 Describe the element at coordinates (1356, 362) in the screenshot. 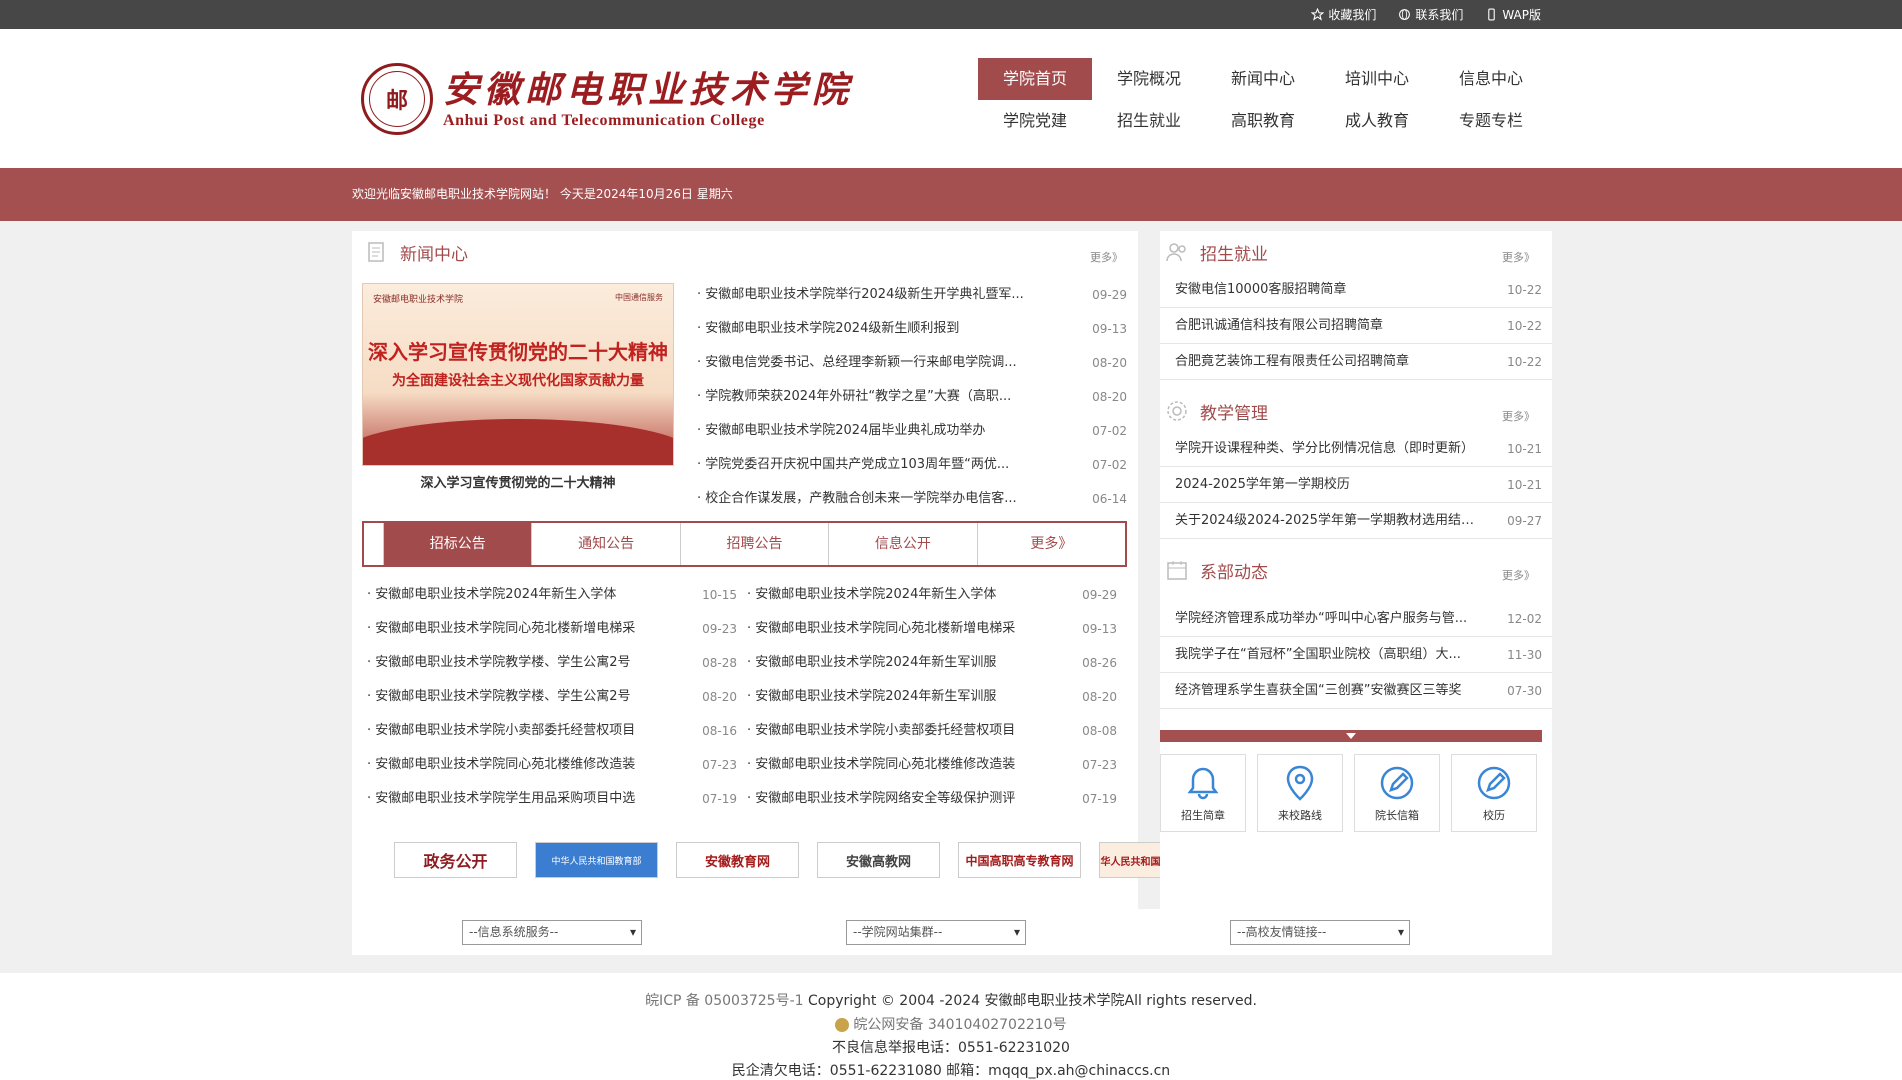

I see `list-item: 合肥竟艺装饰工程有限责任公司招聘简章 10-22` at that location.